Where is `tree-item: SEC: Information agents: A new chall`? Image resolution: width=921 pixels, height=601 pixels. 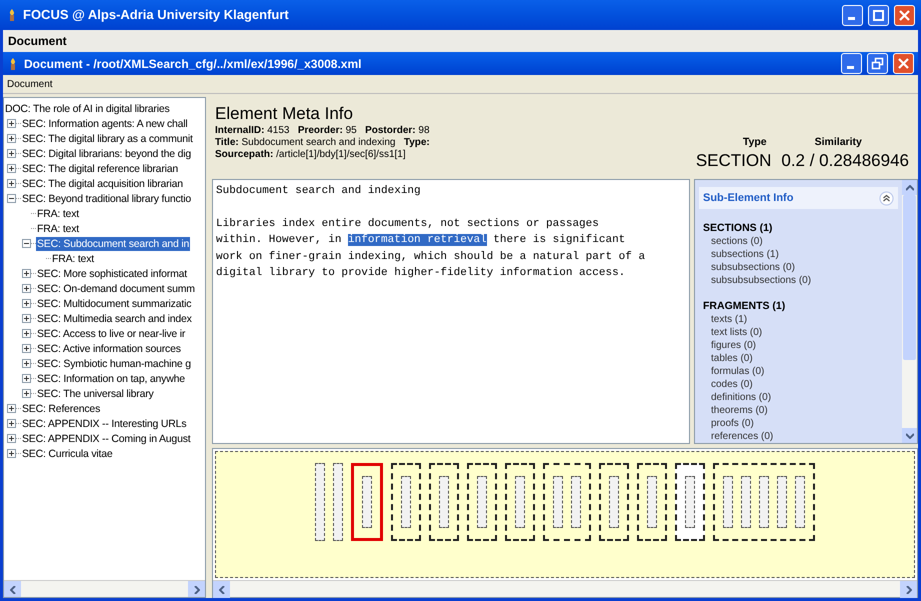 tree-item: SEC: Information agents: A new chall is located at coordinates (105, 123).